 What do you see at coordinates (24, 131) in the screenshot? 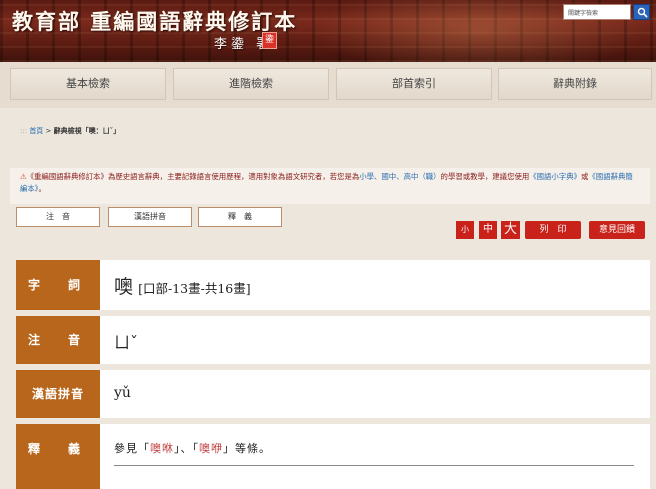
I see `breadcrumb-prefix: :::` at bounding box center [24, 131].